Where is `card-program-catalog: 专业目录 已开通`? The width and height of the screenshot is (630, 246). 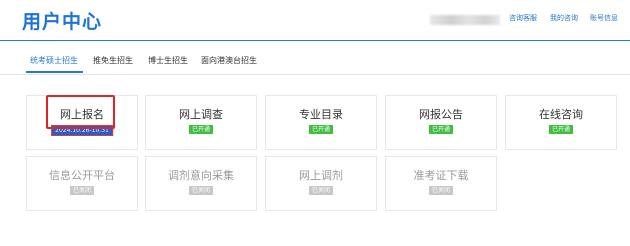
card-program-catalog: 专业目录 已开通 is located at coordinates (321, 122).